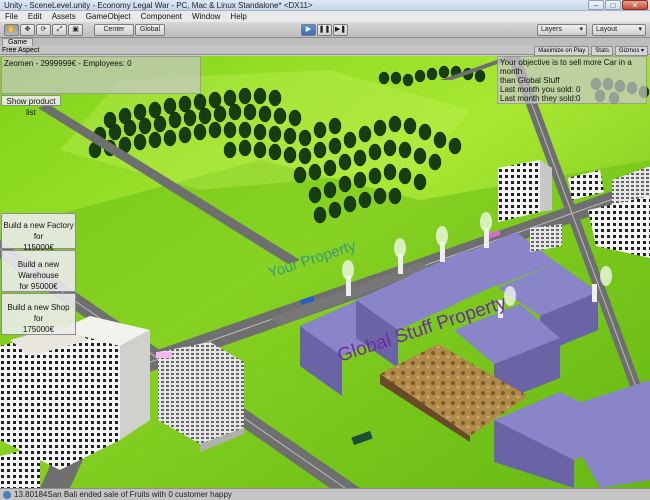 The image size is (650, 500). I want to click on menu-edit: Edit, so click(35, 16).